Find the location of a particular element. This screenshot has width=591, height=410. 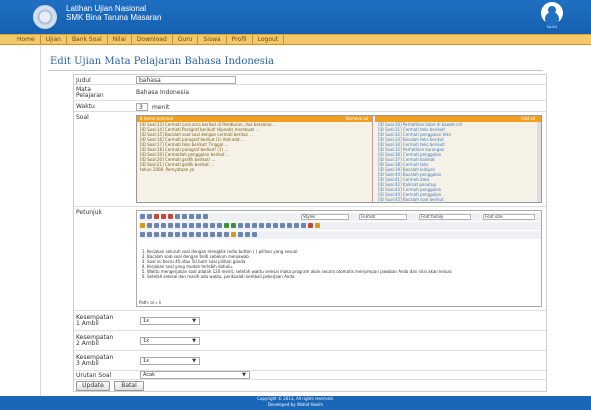

user-menu: Guru is located at coordinates (552, 17).